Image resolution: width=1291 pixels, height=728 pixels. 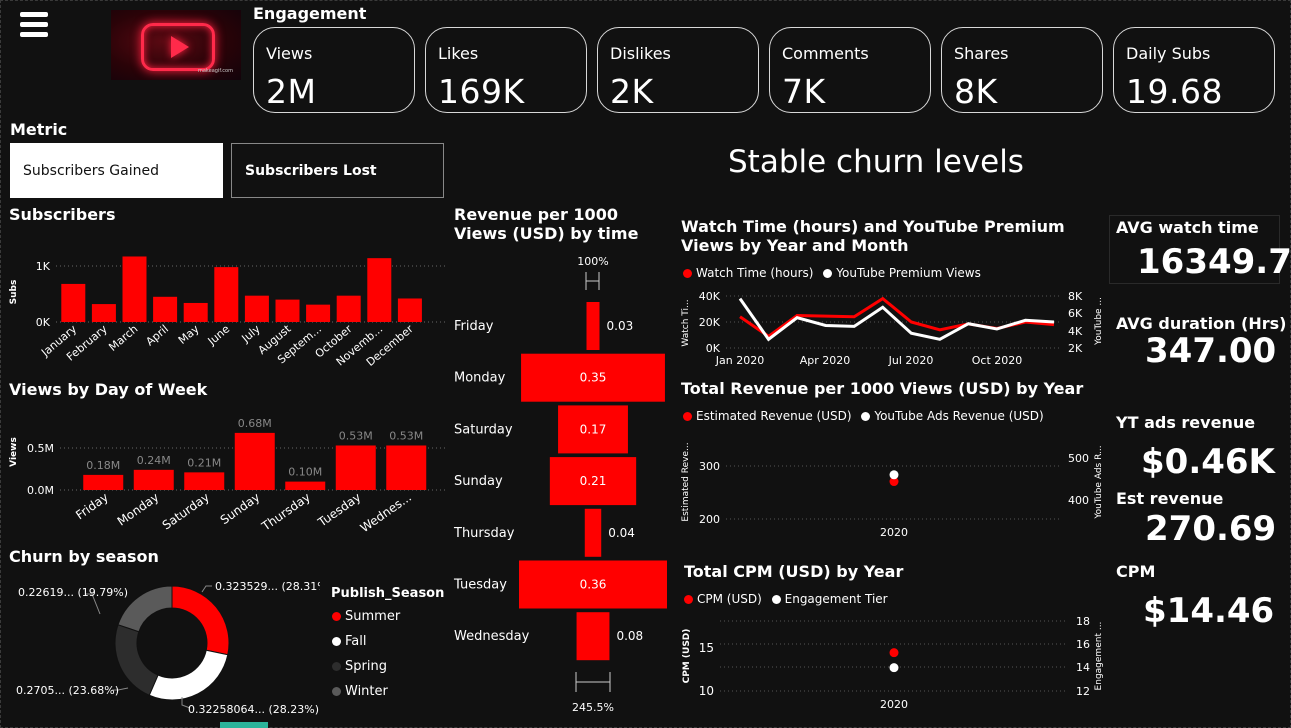 What do you see at coordinates (256, 308) in the screenshot?
I see `bar-july` at bounding box center [256, 308].